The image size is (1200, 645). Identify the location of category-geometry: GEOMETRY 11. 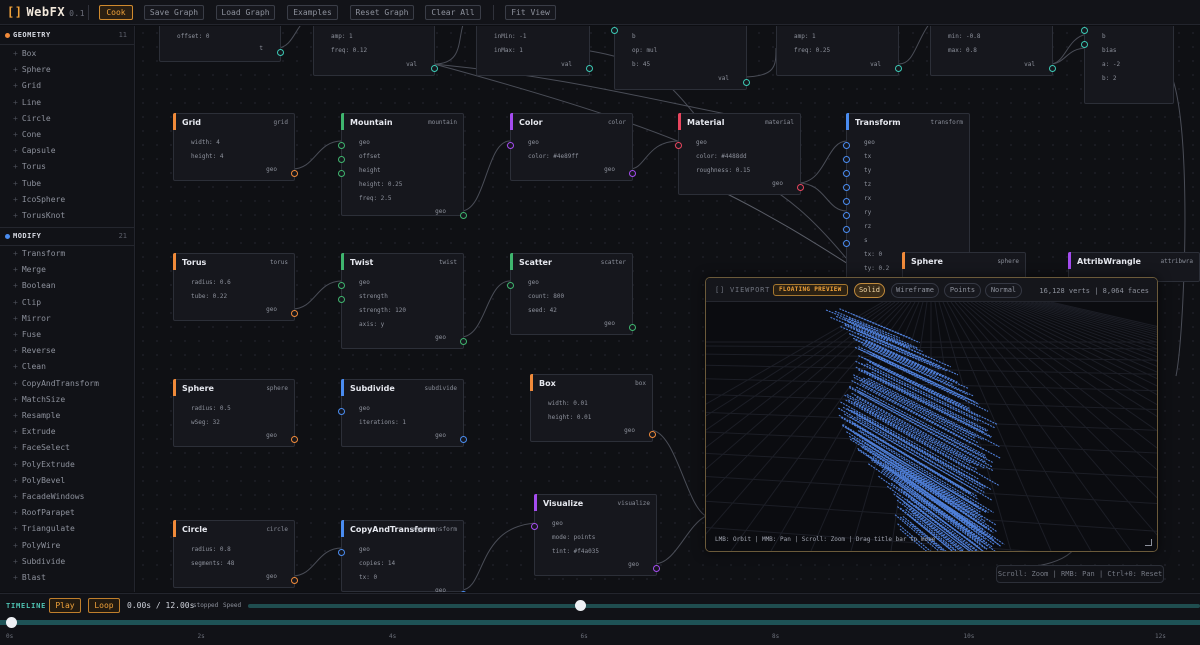
(67, 36).